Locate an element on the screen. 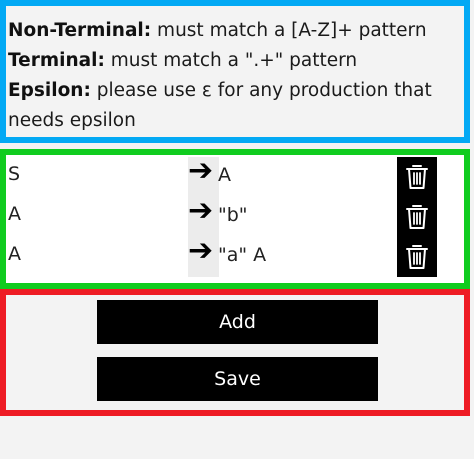 The image size is (474, 459). epsilon-label: Epsilon: is located at coordinates (49, 90).